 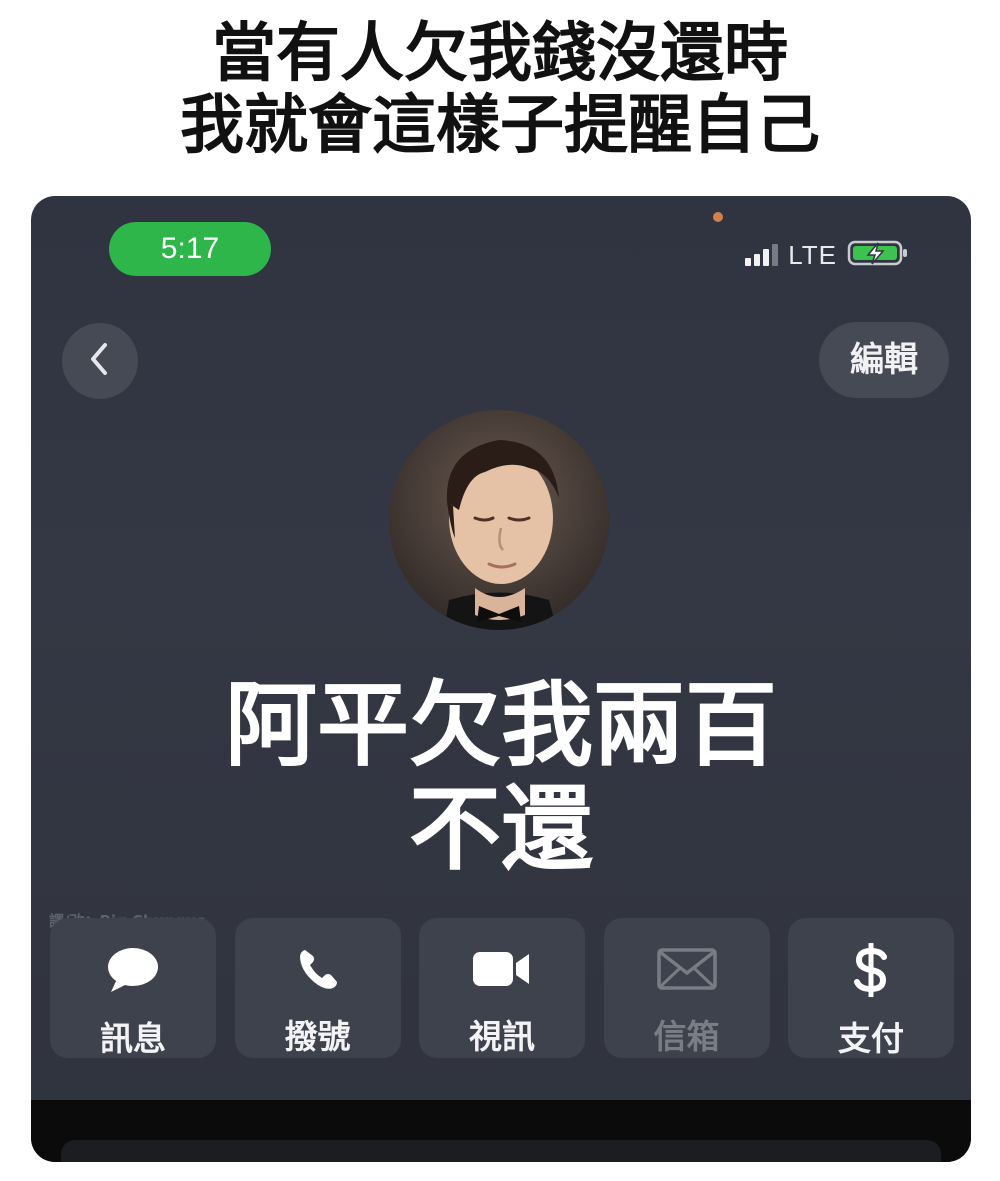 I want to click on camera-indicator-dot, so click(x=718, y=217).